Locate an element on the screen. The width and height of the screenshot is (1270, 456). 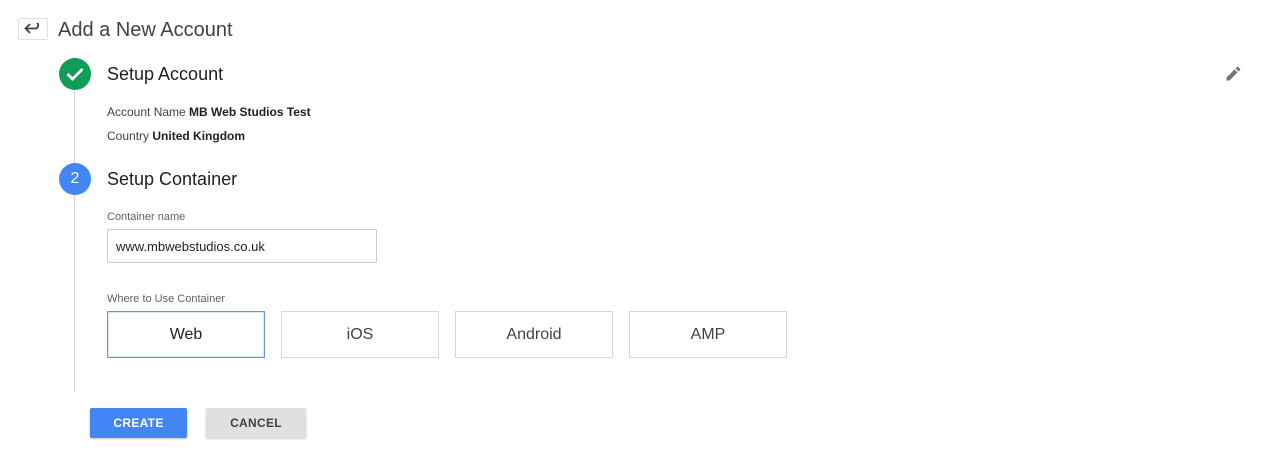
pencil-icon is located at coordinates (1233, 74).